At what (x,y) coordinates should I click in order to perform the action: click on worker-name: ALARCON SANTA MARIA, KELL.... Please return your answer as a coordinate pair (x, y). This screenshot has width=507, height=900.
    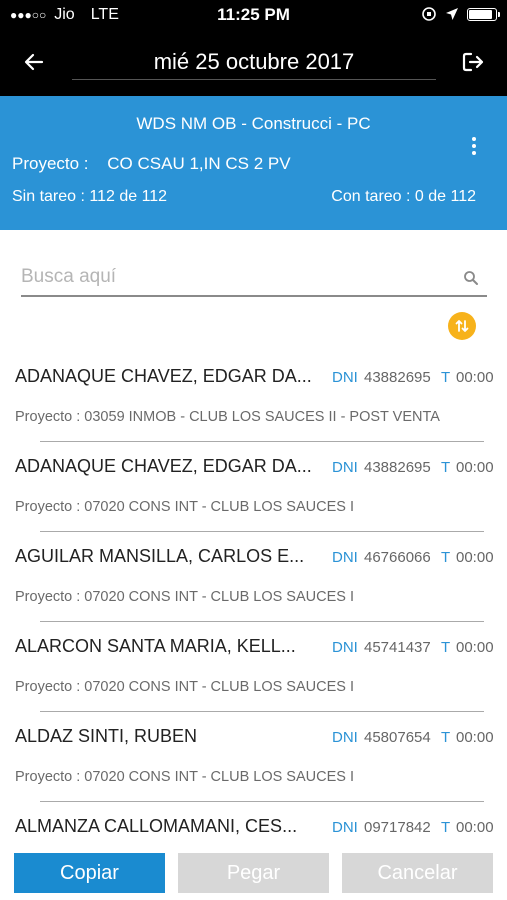
    Looking at the image, I should click on (155, 646).